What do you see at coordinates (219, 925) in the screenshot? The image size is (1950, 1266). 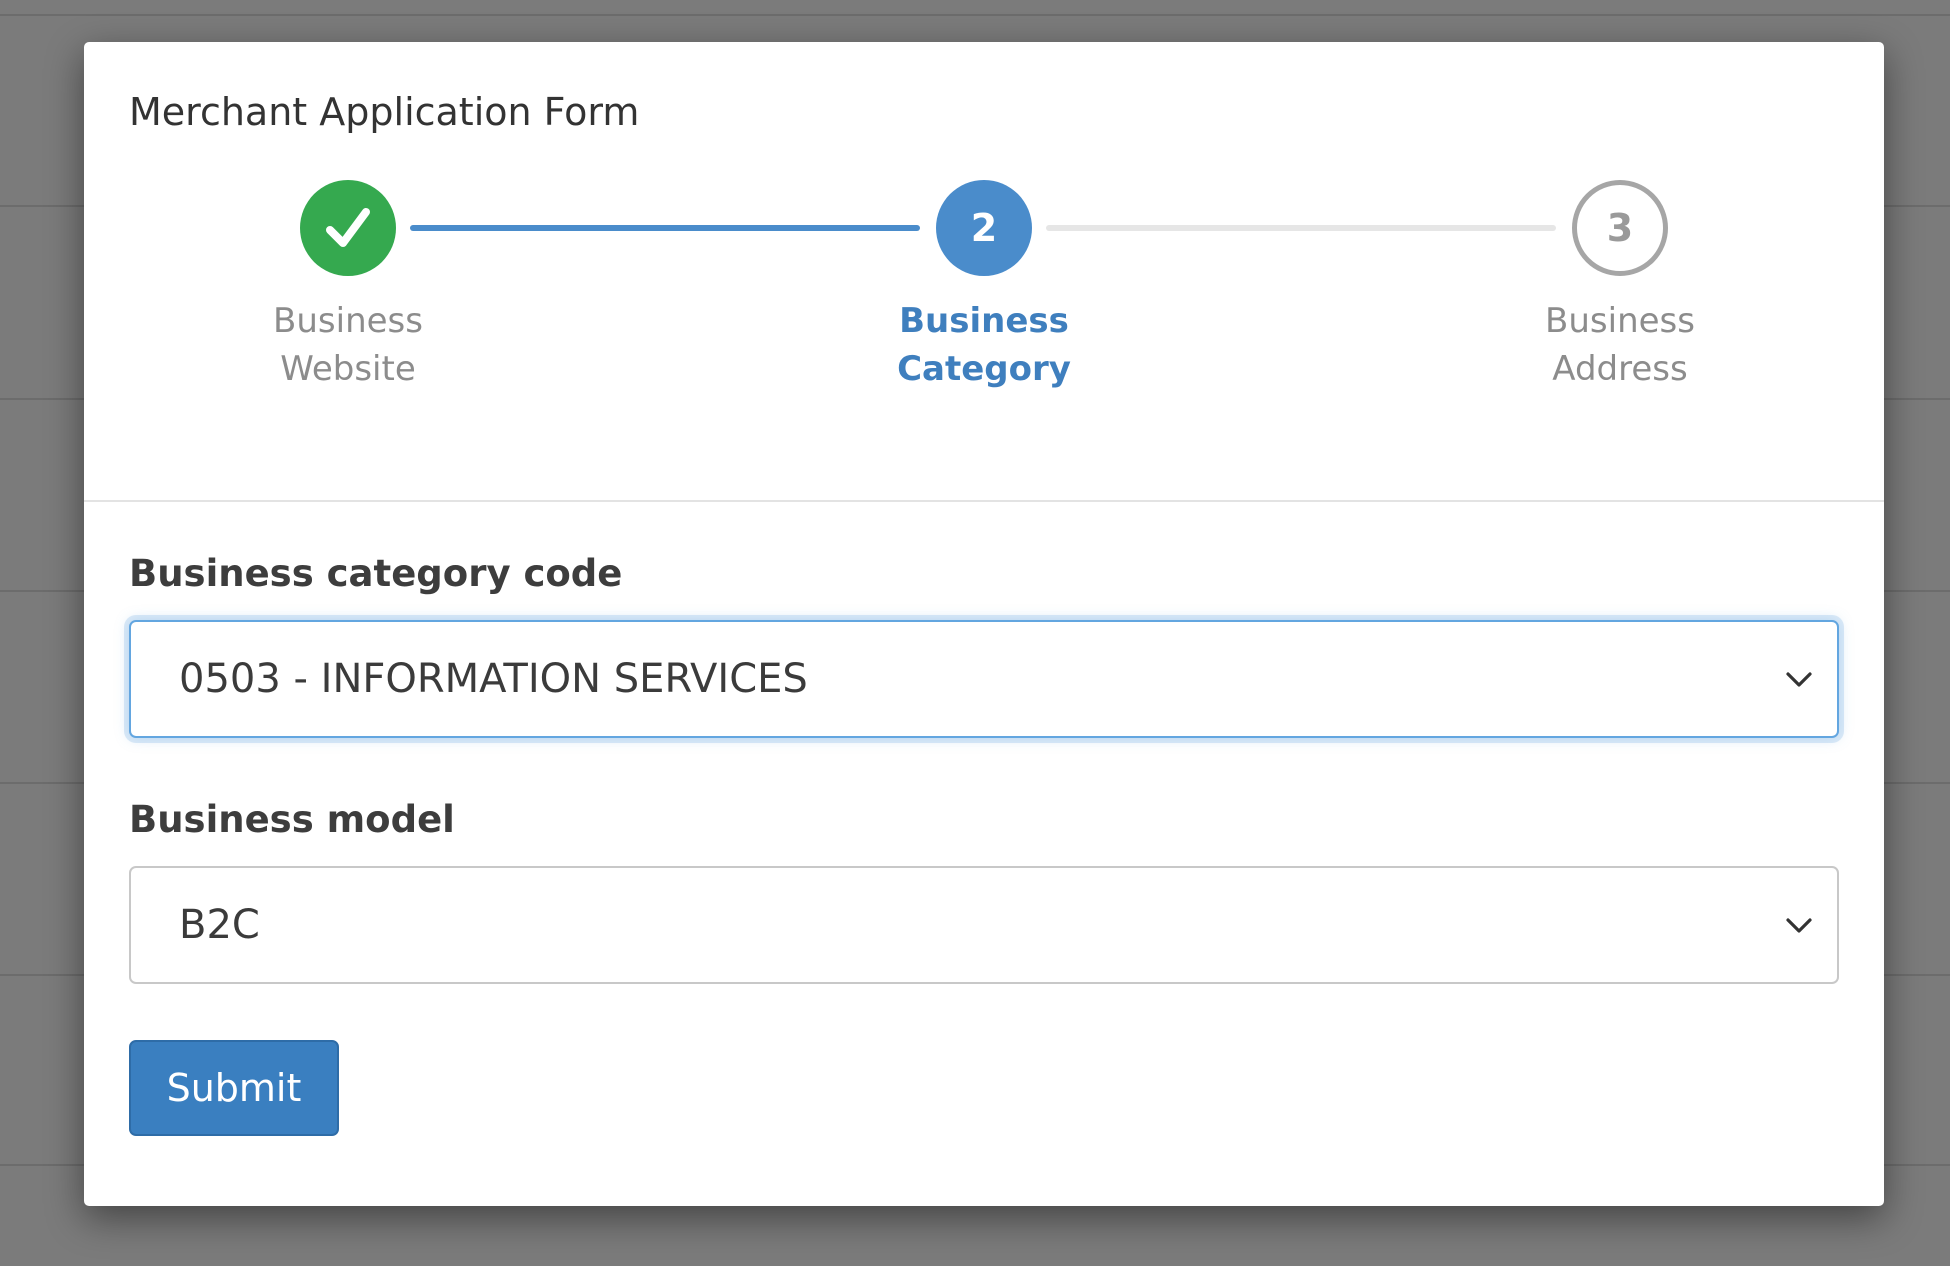 I see `business-model-value: B2C` at bounding box center [219, 925].